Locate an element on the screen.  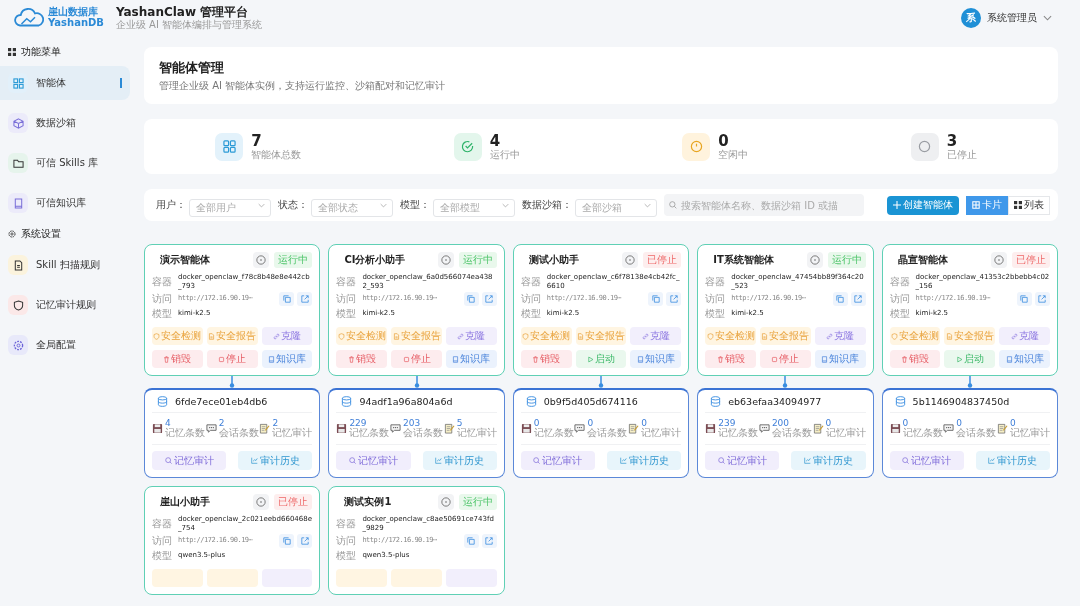
sidebar-item: 可信知识库 is located at coordinates (65, 203).